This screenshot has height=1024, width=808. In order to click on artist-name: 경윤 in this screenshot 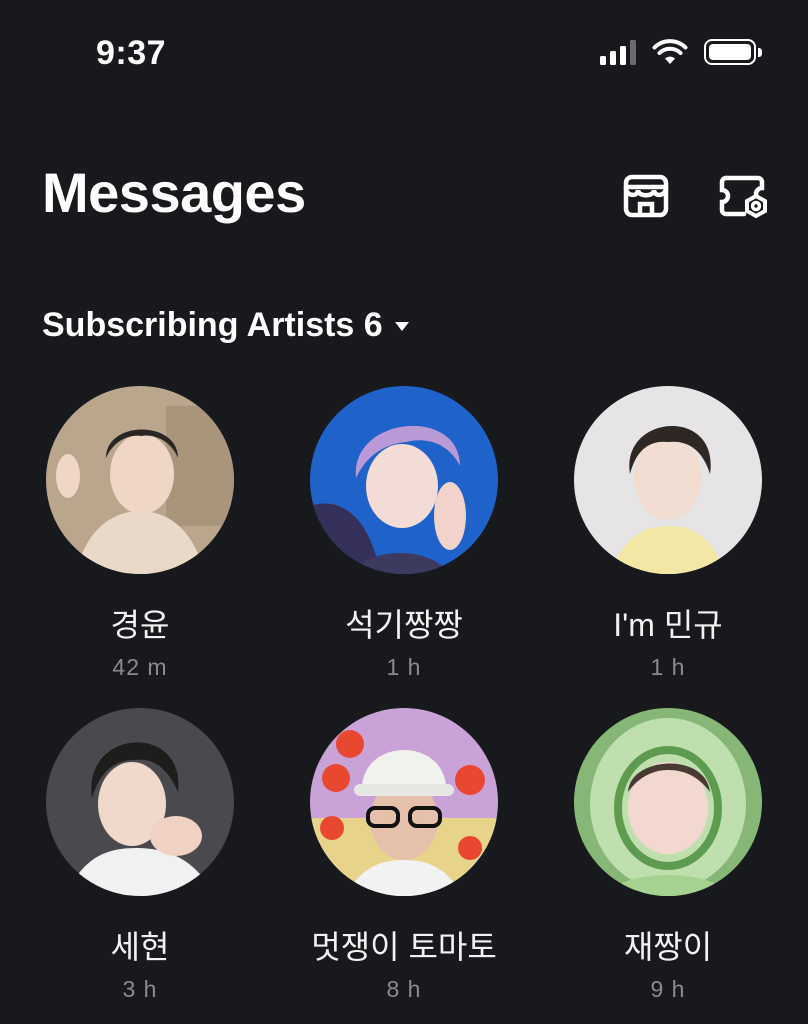, I will do `click(140, 625)`.